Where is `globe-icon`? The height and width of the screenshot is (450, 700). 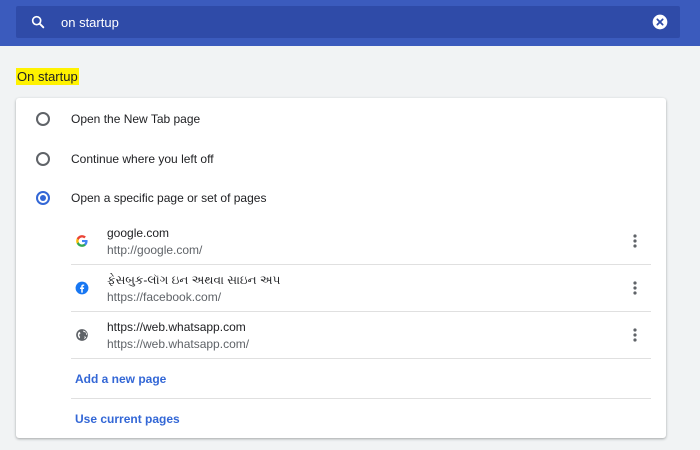 globe-icon is located at coordinates (82, 335).